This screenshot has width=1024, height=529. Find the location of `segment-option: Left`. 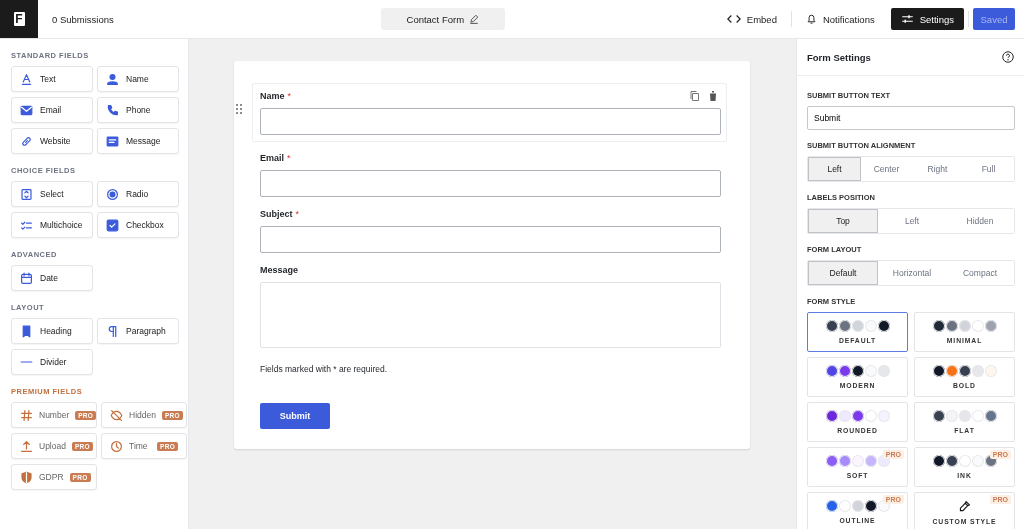

segment-option: Left is located at coordinates (834, 169).